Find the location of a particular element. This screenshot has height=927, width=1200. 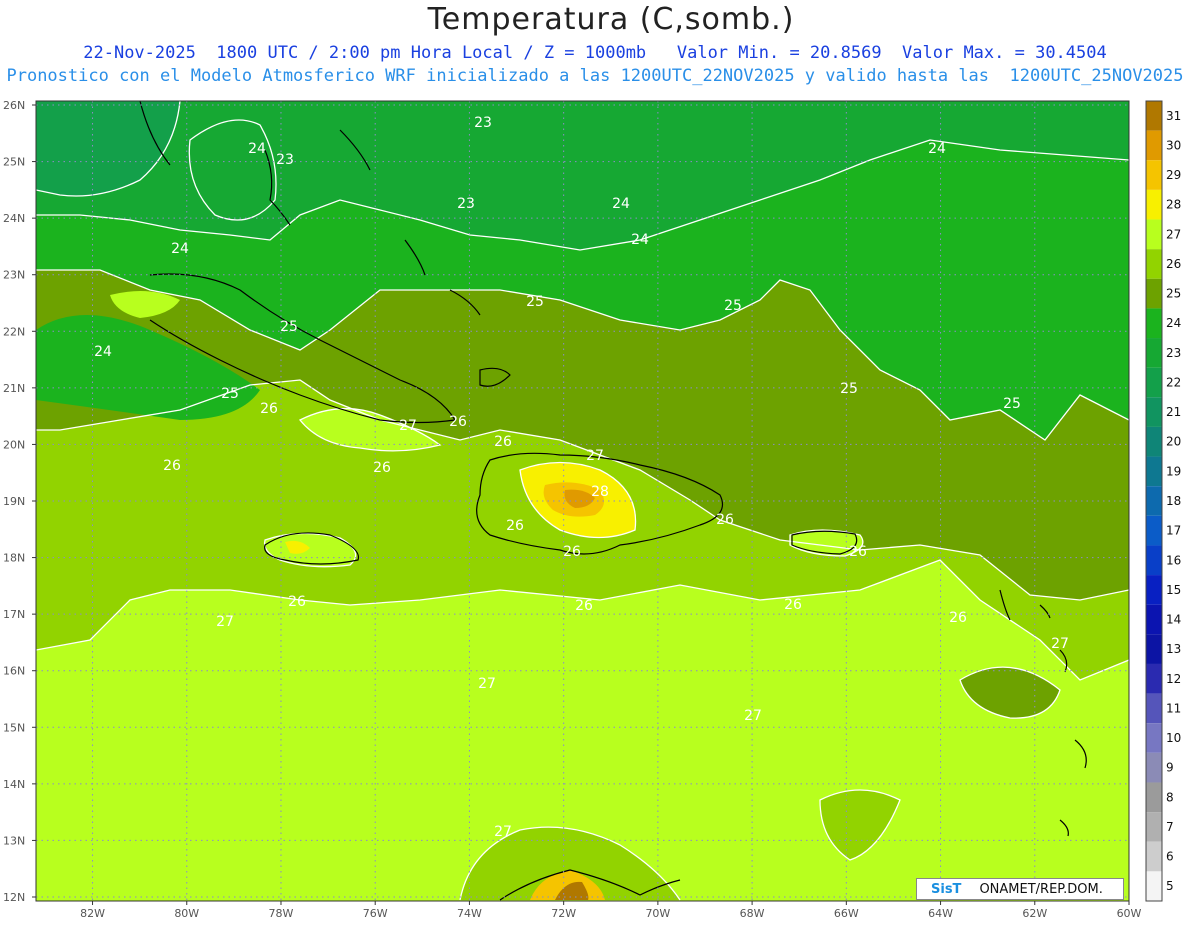

colorbar-label: 25 is located at coordinates (1173, 294).